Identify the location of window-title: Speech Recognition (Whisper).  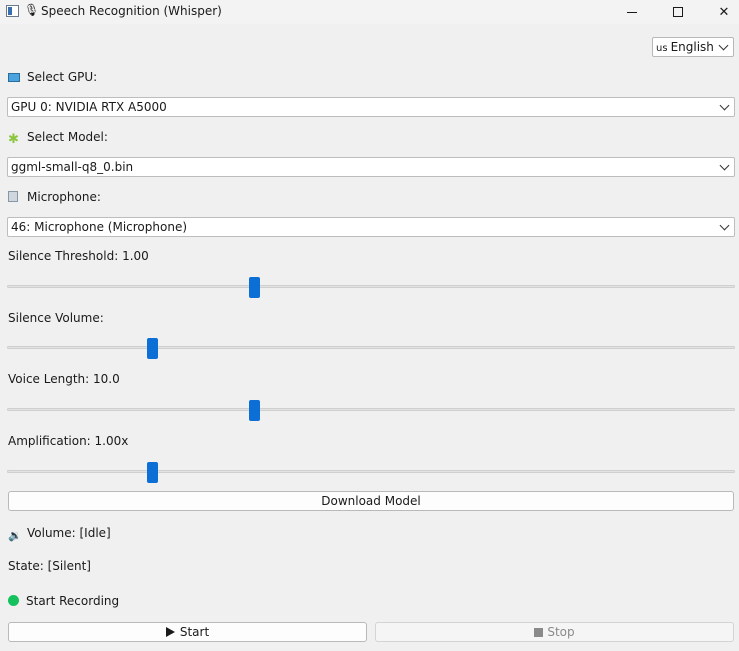
(131, 11).